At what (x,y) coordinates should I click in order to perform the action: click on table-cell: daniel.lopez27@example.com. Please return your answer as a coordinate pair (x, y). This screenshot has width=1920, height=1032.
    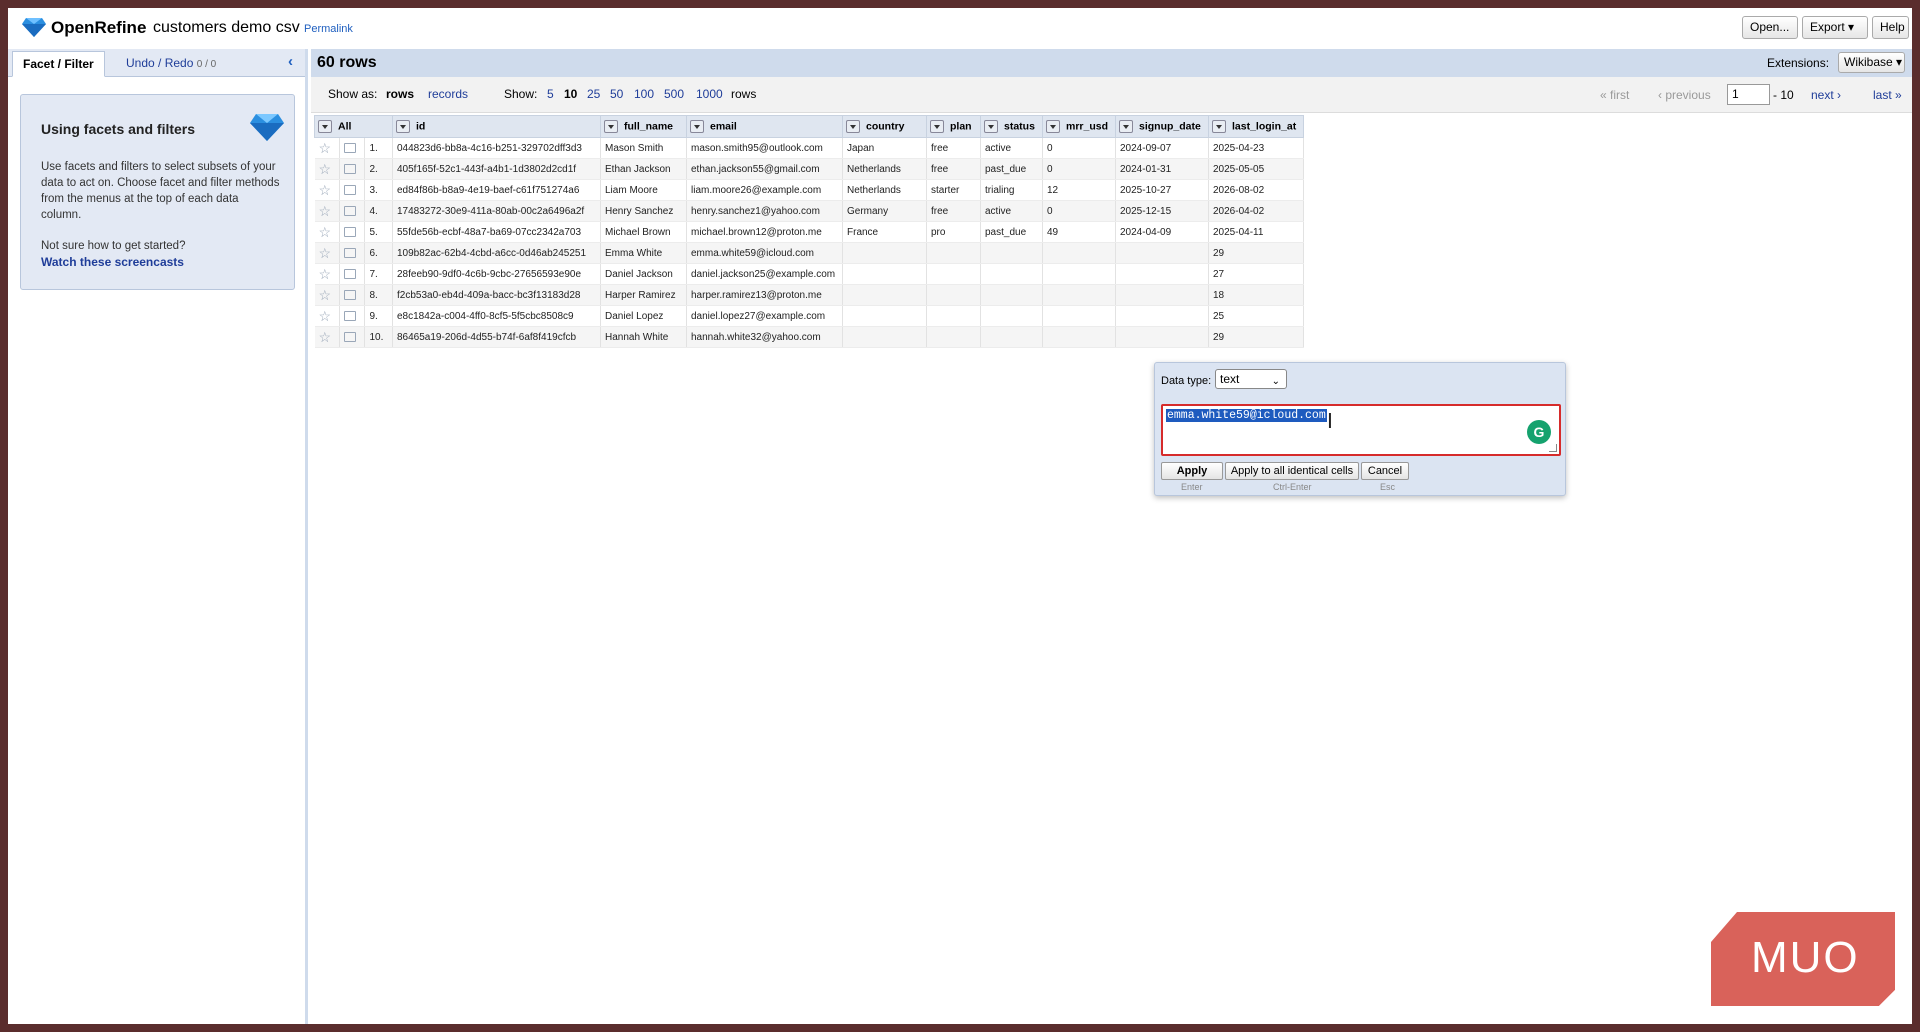
    Looking at the image, I should click on (764, 316).